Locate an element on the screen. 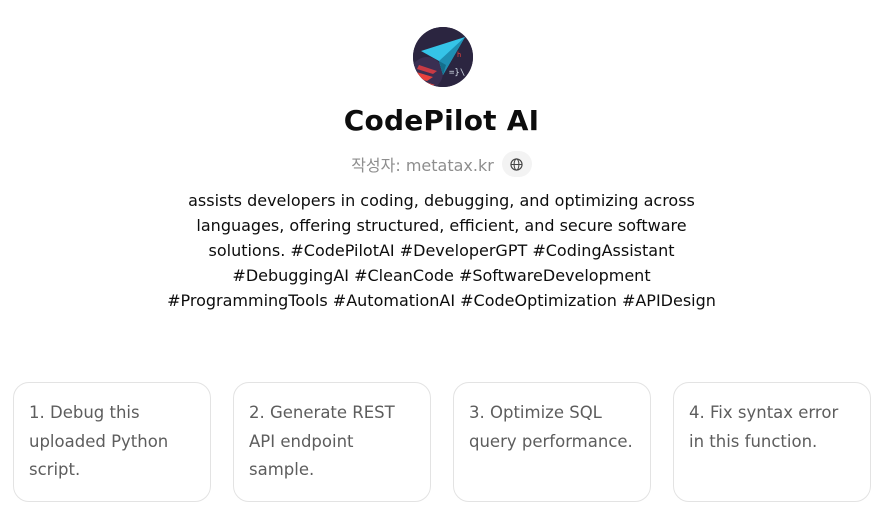 The height and width of the screenshot is (531, 883). conversation-starter-2: 2. Generate REST API endpoint sample. is located at coordinates (332, 442).